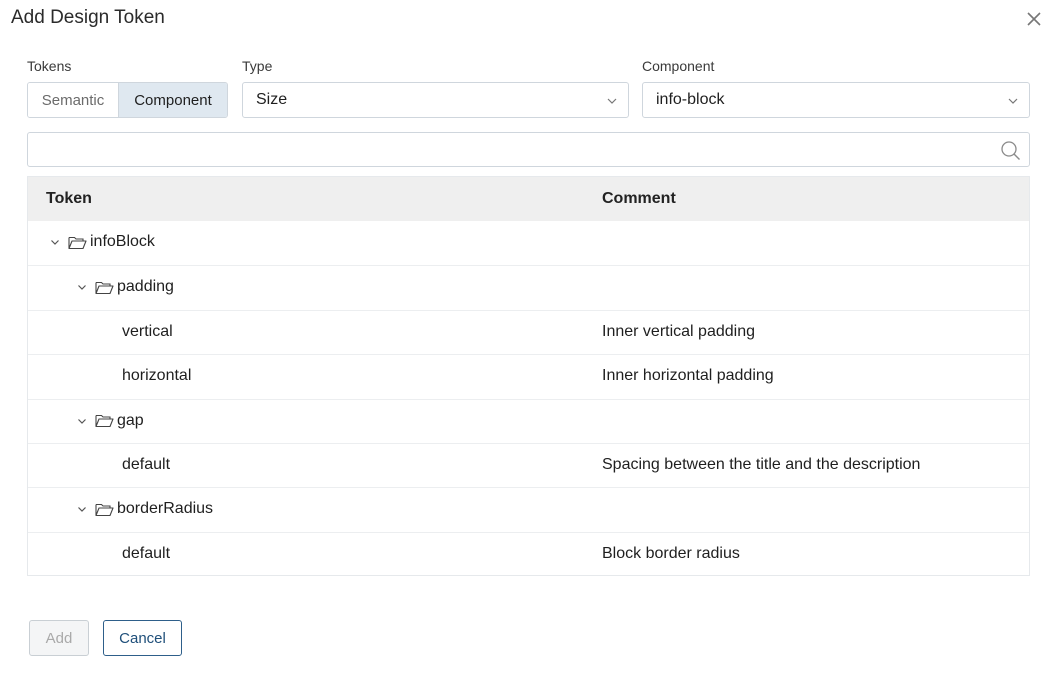 Image resolution: width=1058 pixels, height=675 pixels. What do you see at coordinates (73, 100) in the screenshot?
I see `segment-semantic: Semantic` at bounding box center [73, 100].